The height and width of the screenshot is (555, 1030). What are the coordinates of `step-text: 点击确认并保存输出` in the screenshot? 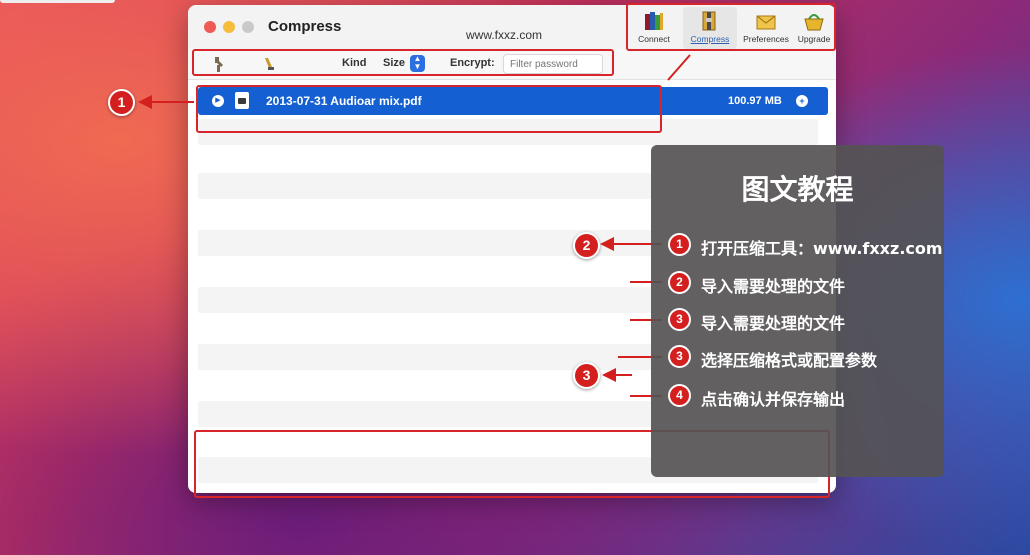 It's located at (773, 399).